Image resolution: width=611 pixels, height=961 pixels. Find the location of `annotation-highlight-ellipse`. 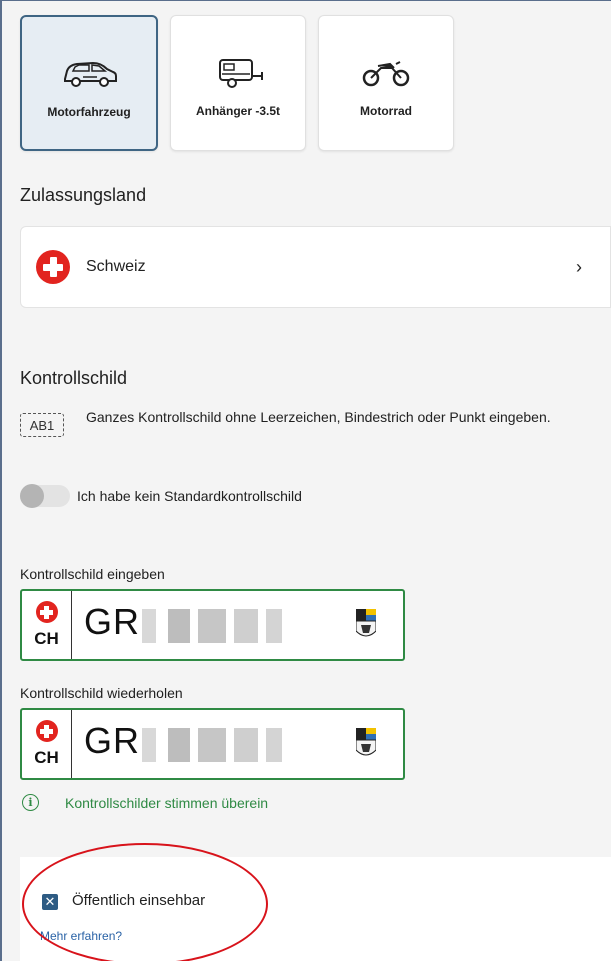

annotation-highlight-ellipse is located at coordinates (145, 902).